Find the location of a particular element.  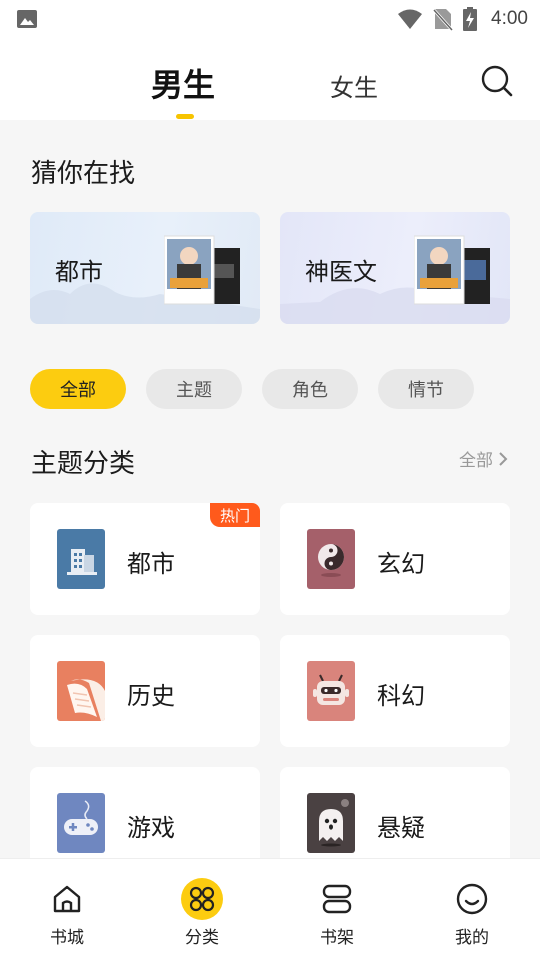

top-tab-bar: 男生 女生 is located at coordinates (270, 79).